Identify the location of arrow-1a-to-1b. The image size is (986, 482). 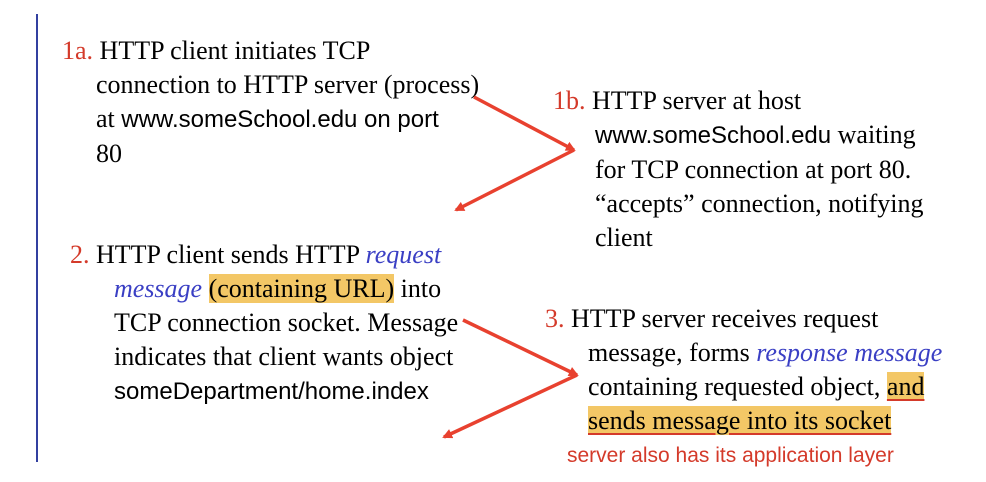
(524, 123).